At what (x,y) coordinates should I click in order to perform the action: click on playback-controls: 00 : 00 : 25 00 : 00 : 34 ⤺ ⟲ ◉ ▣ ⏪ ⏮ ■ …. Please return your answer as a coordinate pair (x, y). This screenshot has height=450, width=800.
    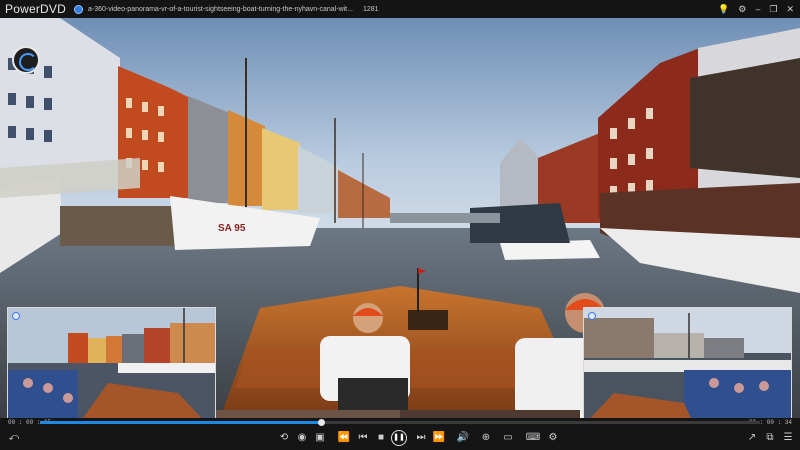
    Looking at the image, I should click on (400, 434).